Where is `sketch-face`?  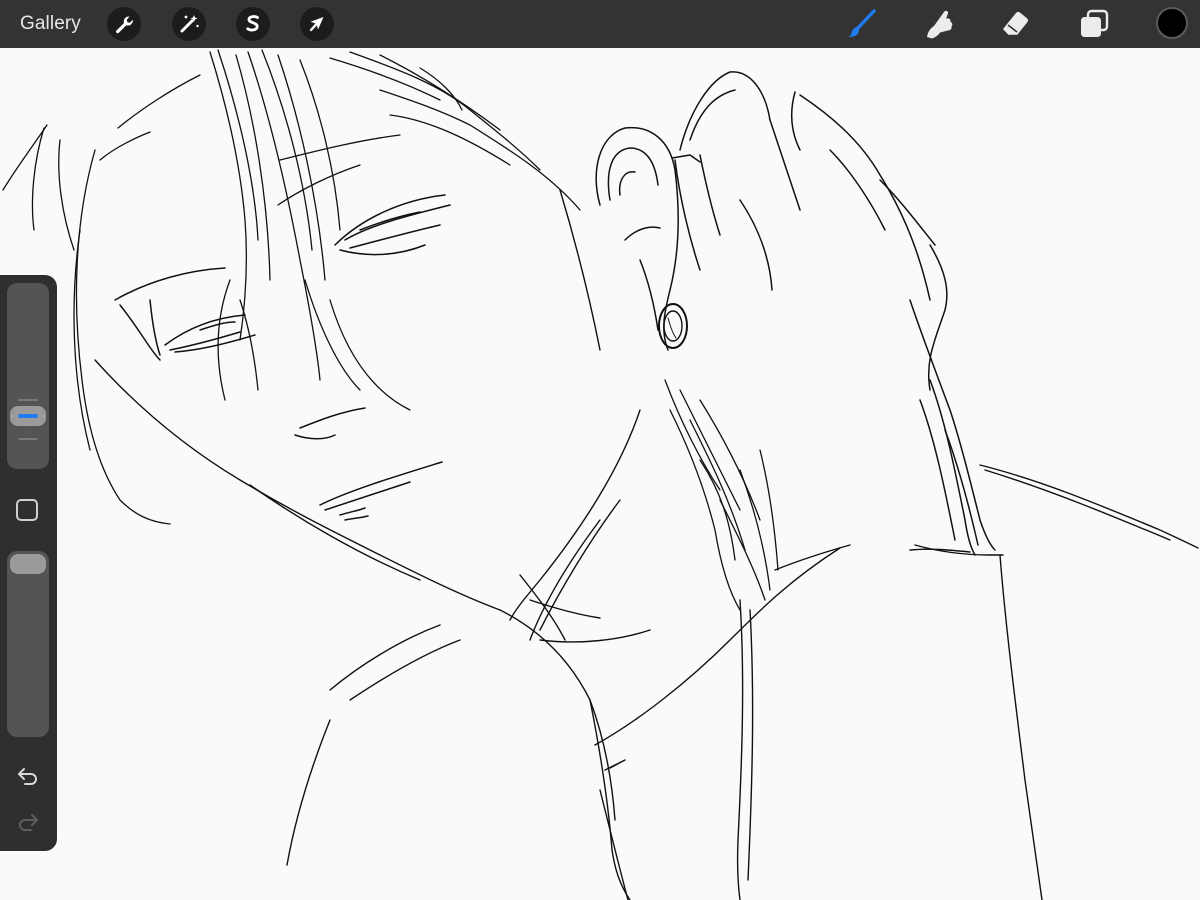 sketch-face is located at coordinates (282, 357).